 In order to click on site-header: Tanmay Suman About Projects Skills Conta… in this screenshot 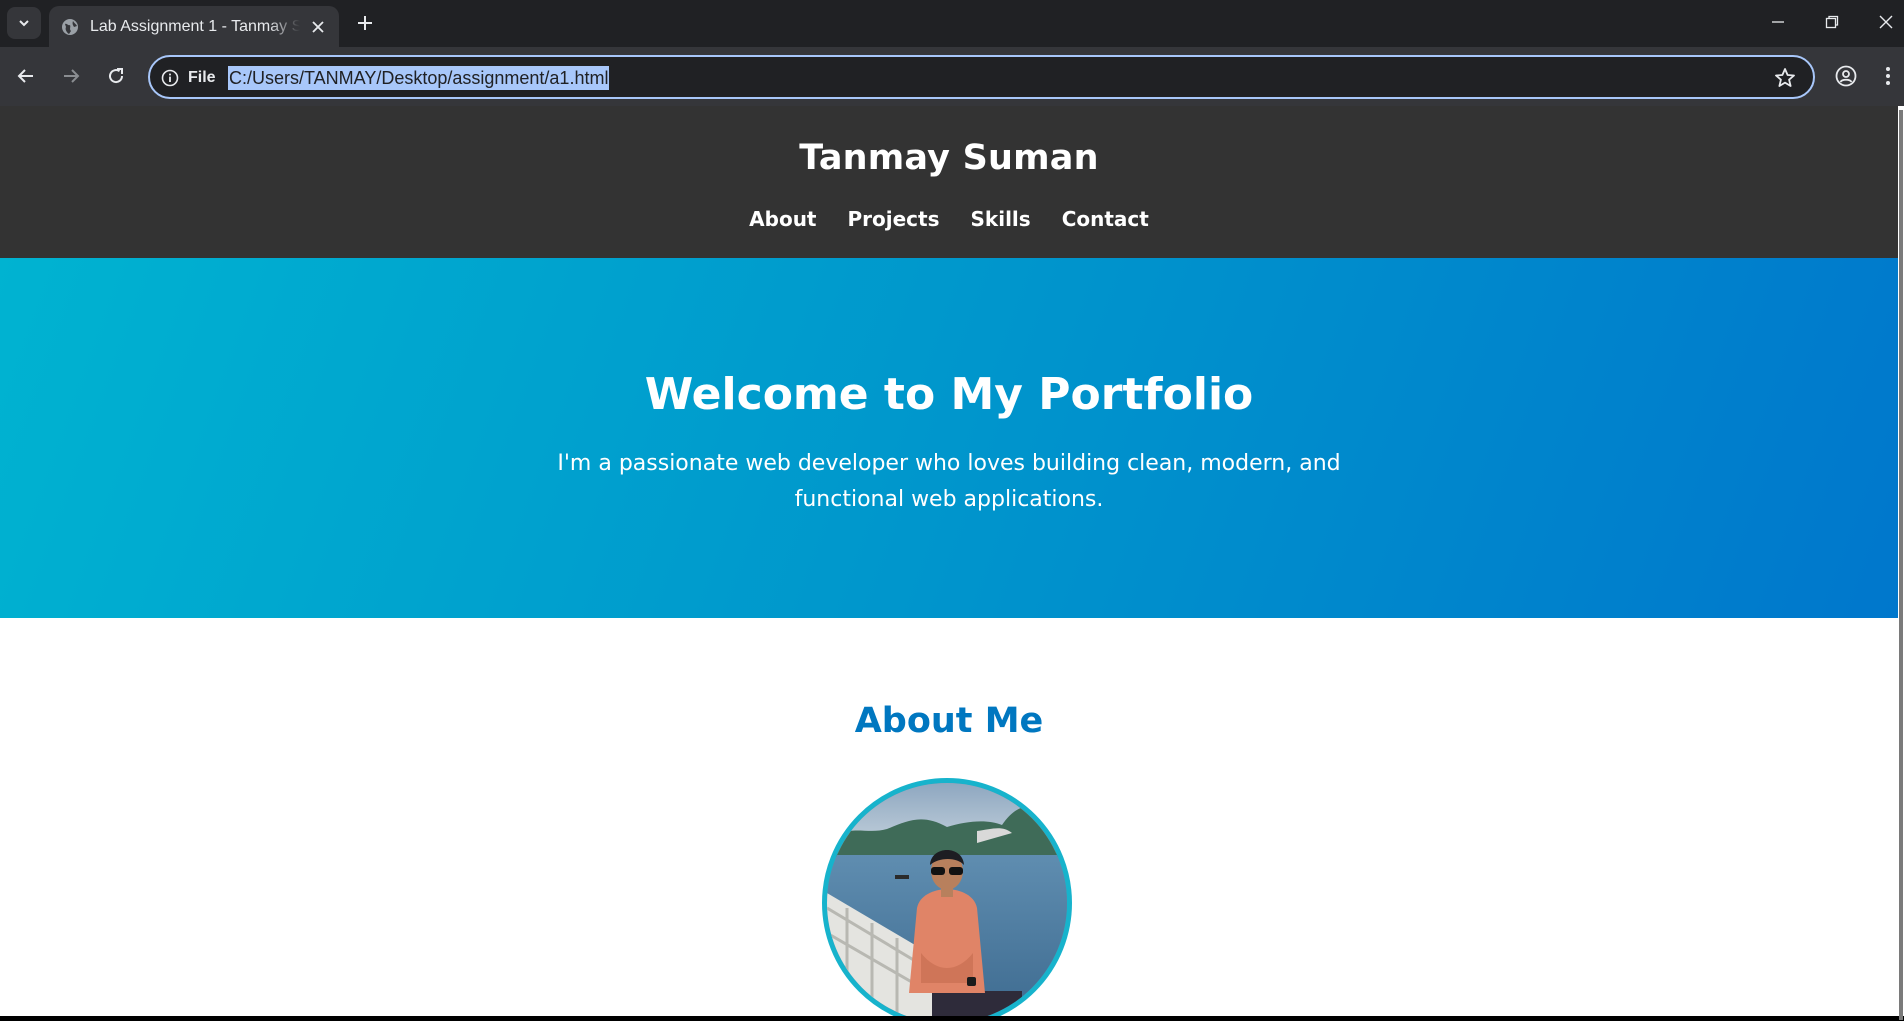, I will do `click(949, 182)`.